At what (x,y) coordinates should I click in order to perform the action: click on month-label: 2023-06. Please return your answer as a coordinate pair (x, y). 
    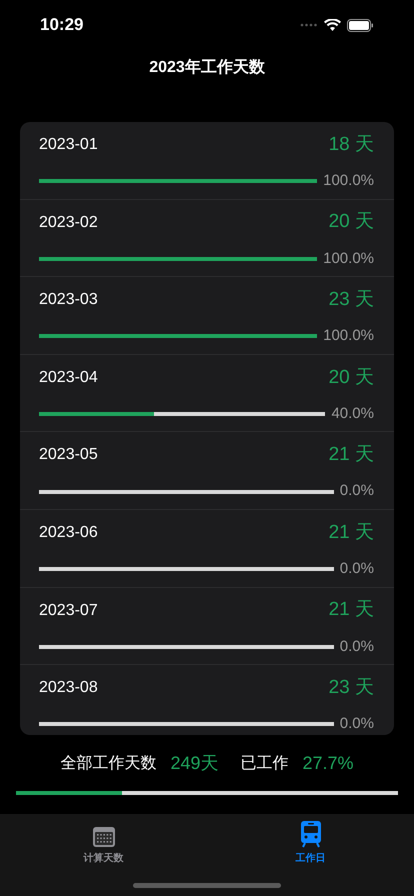
    Looking at the image, I should click on (68, 532).